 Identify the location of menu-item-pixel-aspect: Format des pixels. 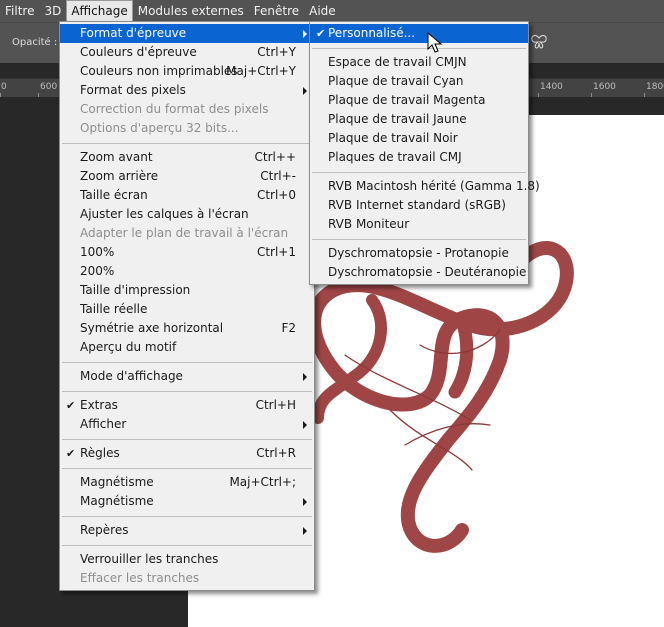
(187, 90).